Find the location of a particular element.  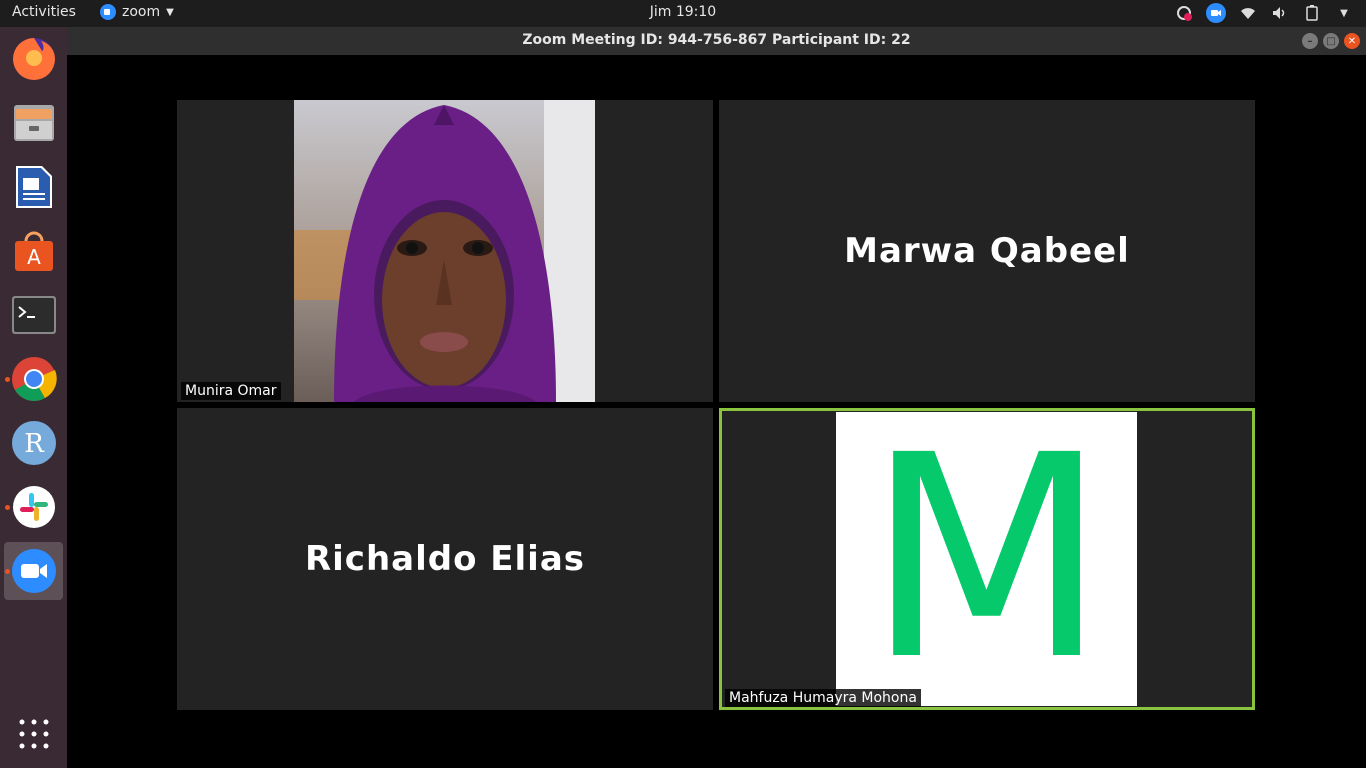

software-center-icon: A is located at coordinates (33, 251).